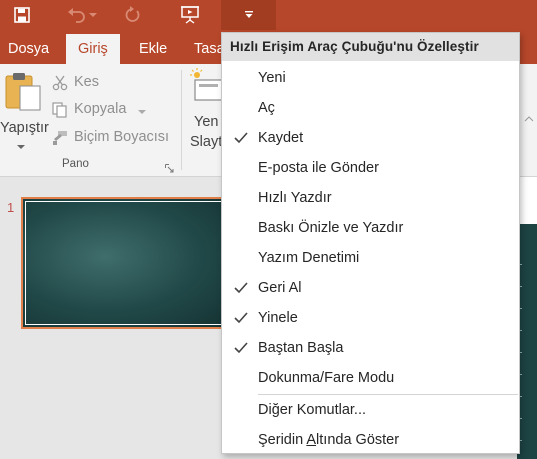 The width and height of the screenshot is (537, 459). What do you see at coordinates (278, 318) in the screenshot?
I see `menu-item-label: Yinele` at bounding box center [278, 318].